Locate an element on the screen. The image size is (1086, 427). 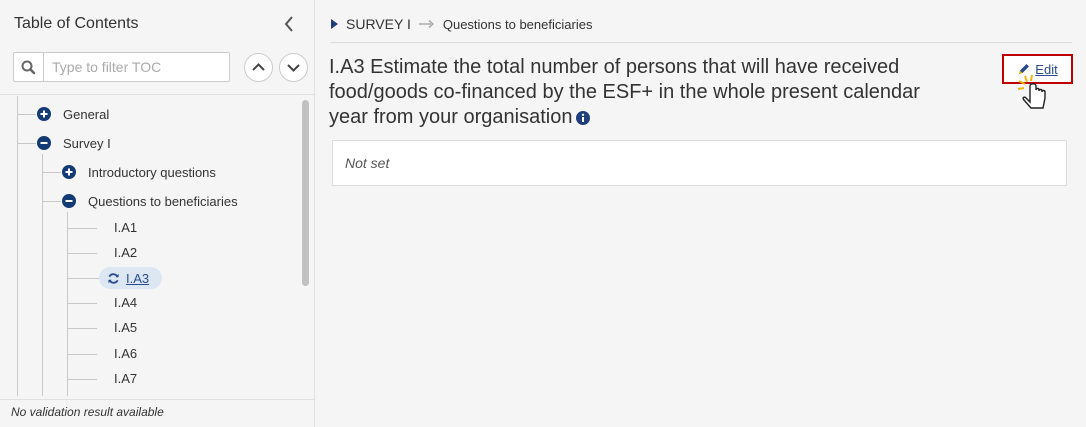
chevron-left-icon is located at coordinates (288, 24).